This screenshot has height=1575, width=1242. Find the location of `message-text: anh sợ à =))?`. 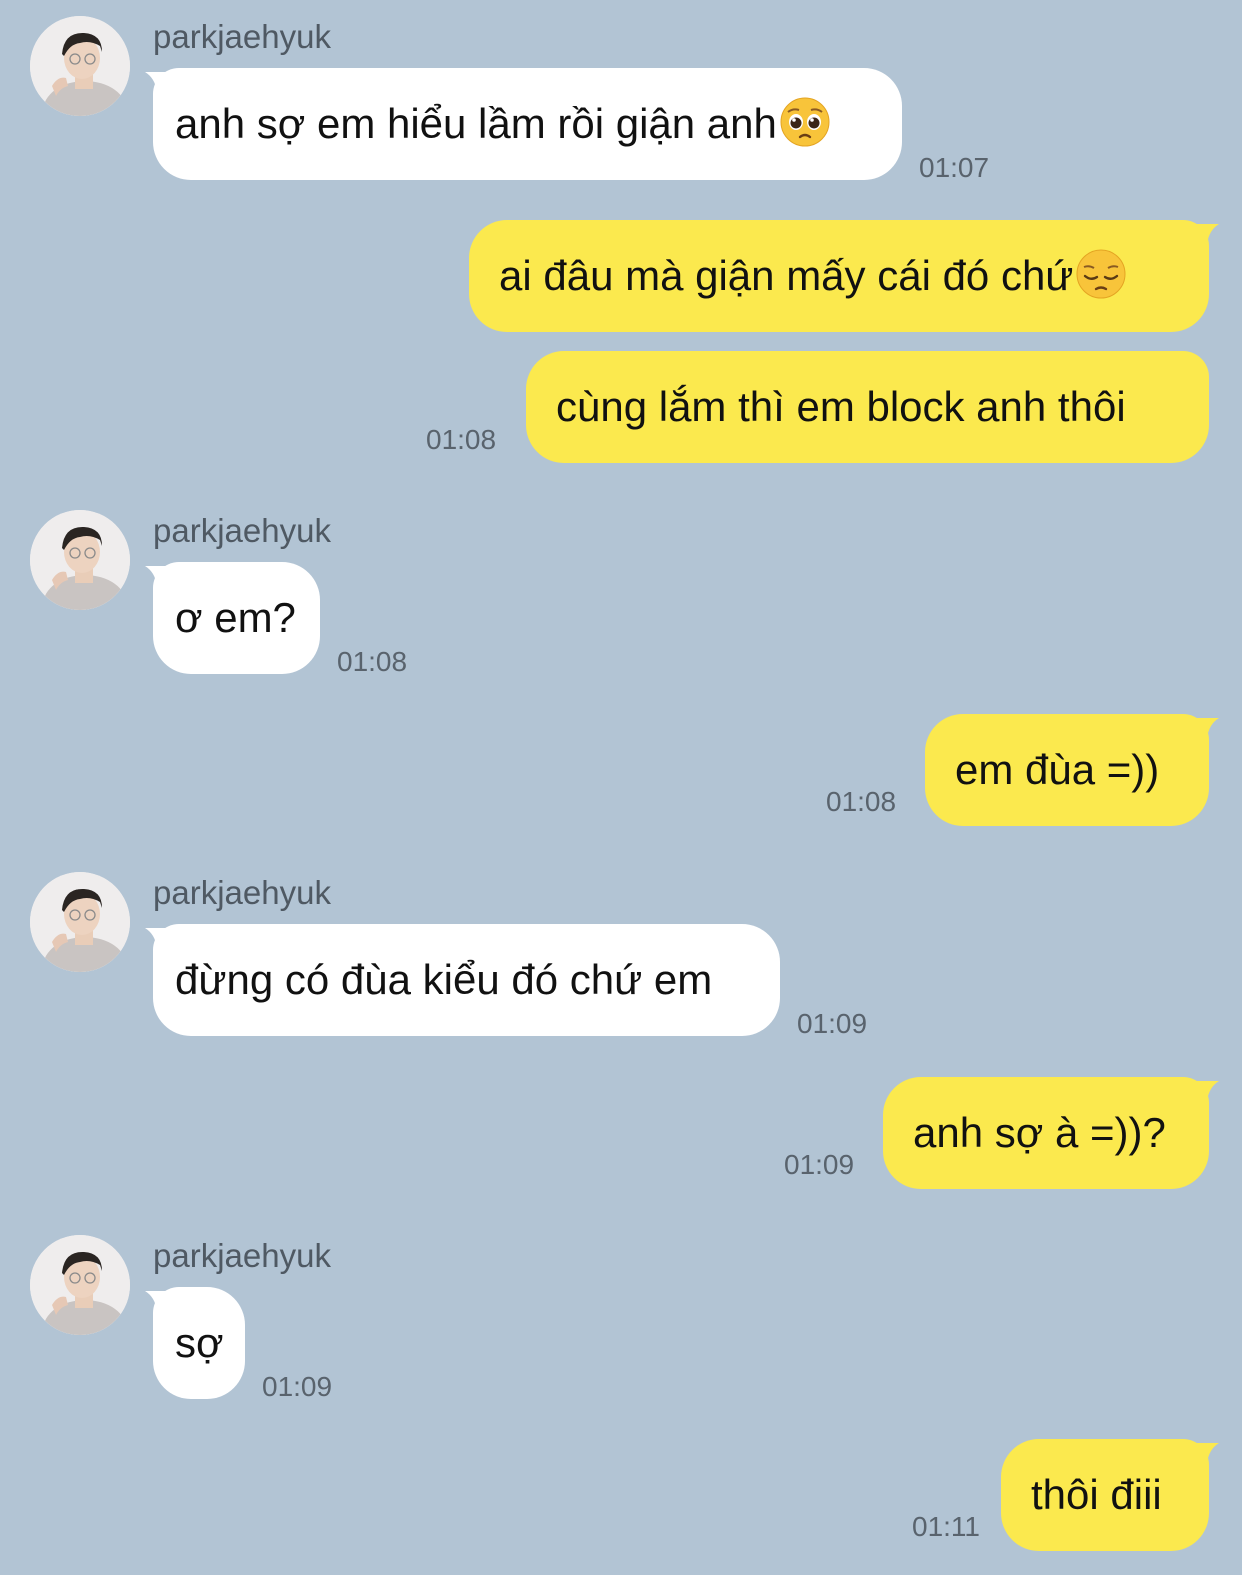

message-text: anh sợ à =))? is located at coordinates (1039, 1132).